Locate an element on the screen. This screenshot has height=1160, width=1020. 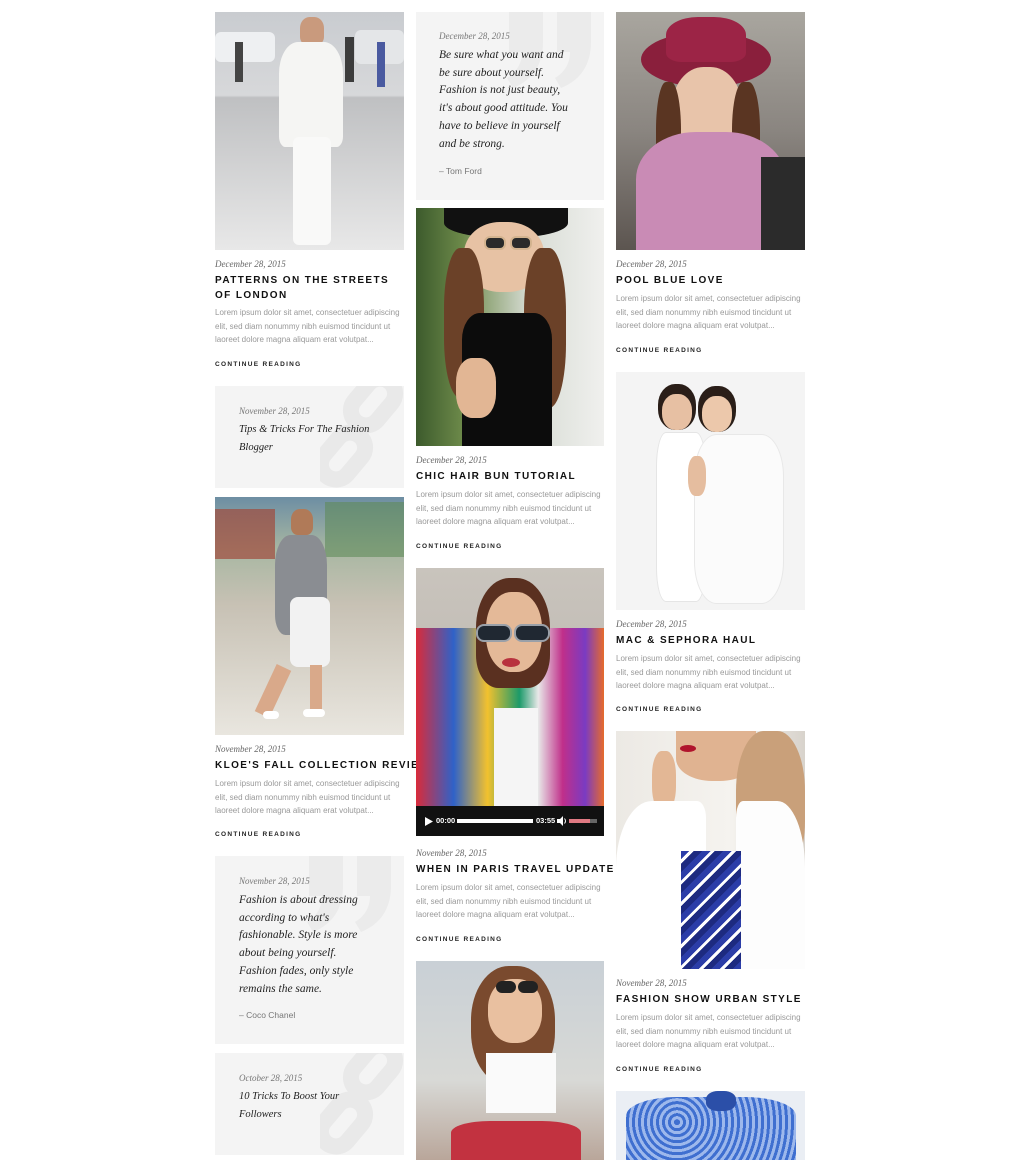
quote-line: about being yourself. is located at coordinates (288, 953).